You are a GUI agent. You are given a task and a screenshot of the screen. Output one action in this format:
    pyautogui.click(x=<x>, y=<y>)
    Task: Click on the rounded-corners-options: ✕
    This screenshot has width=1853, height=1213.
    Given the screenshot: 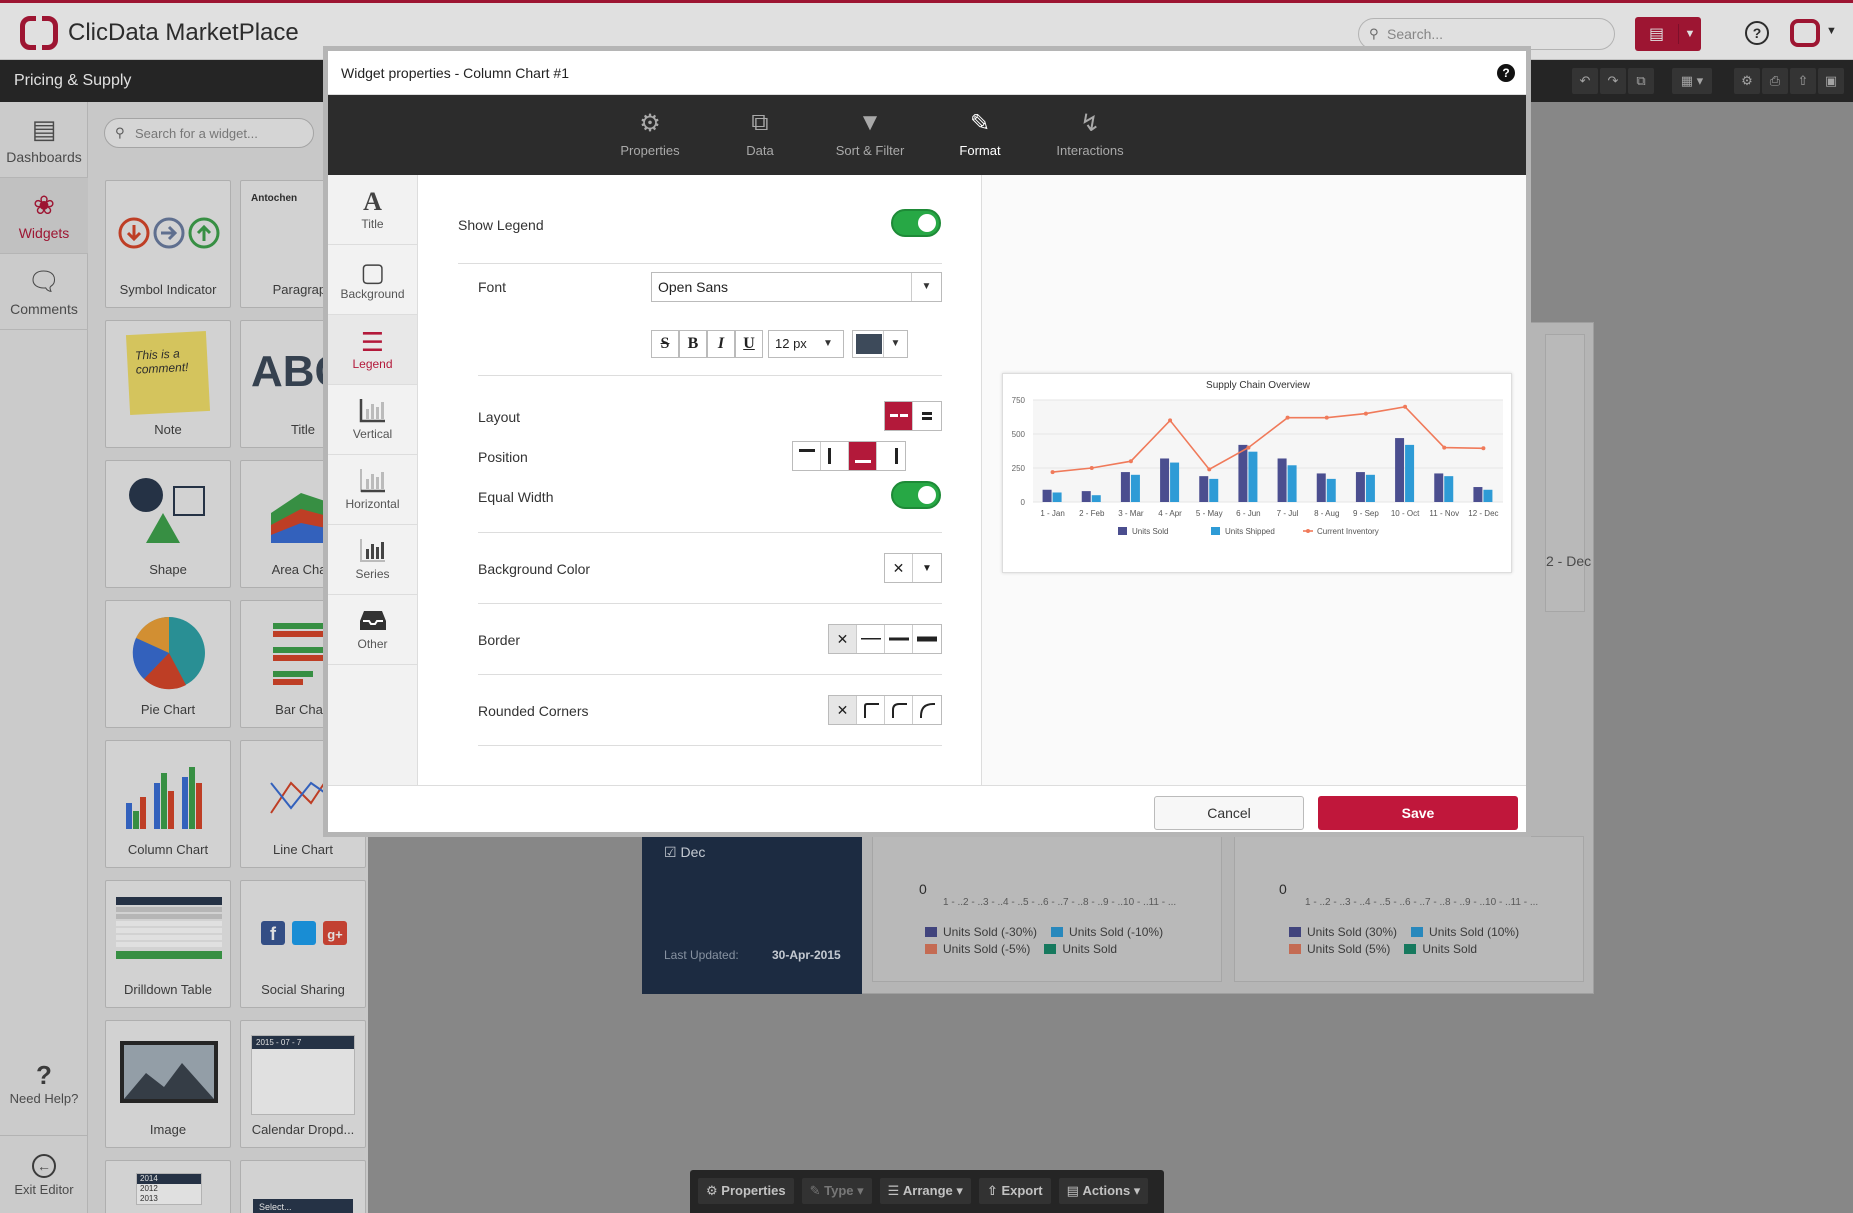 What is the action you would take?
    pyautogui.click(x=885, y=710)
    